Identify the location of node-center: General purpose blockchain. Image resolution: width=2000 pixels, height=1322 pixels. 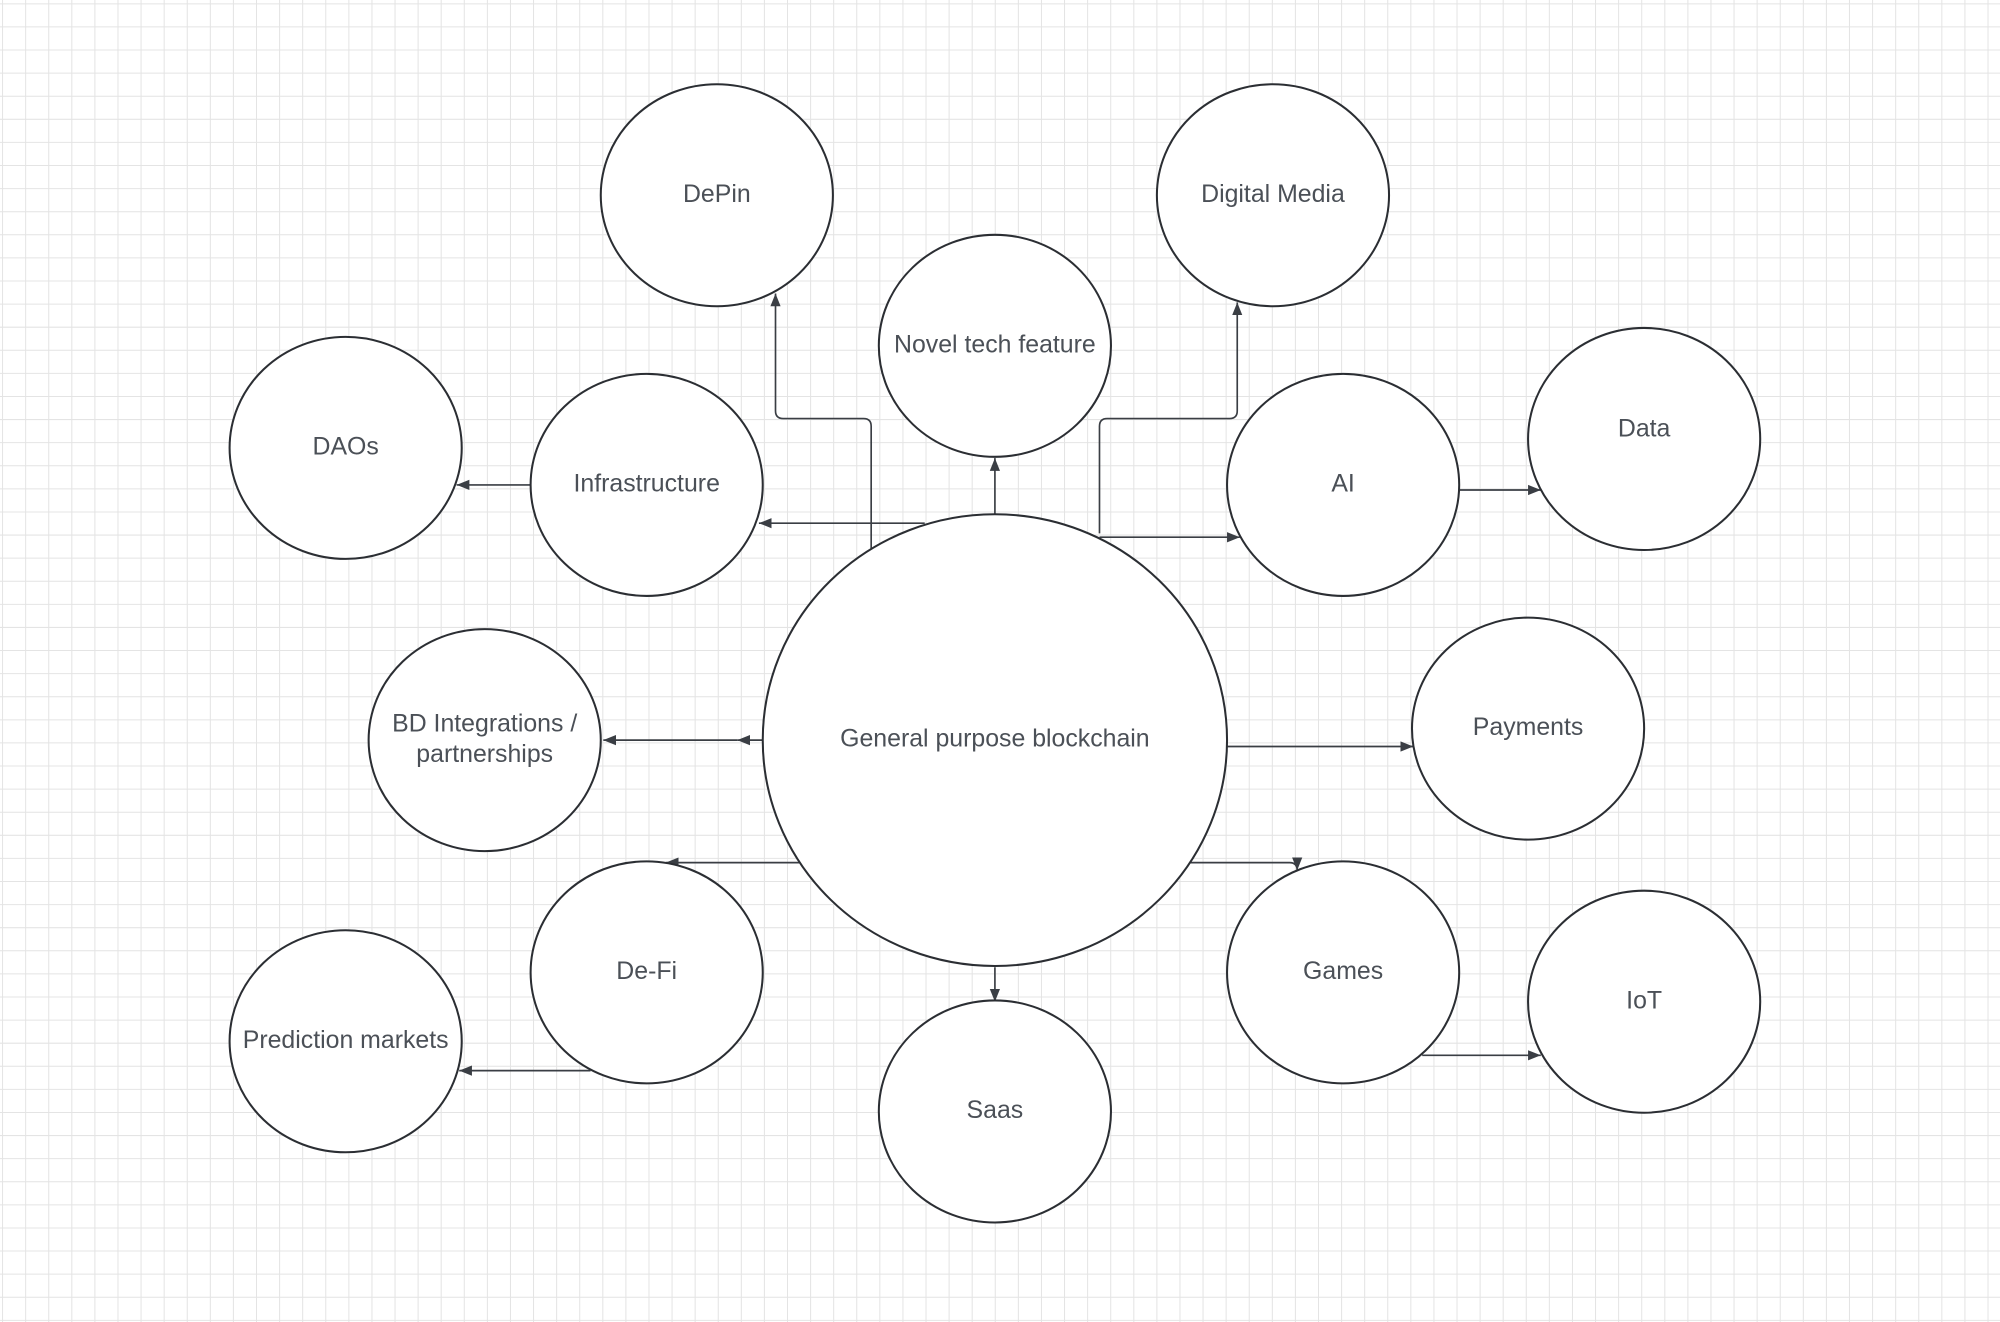
(995, 740).